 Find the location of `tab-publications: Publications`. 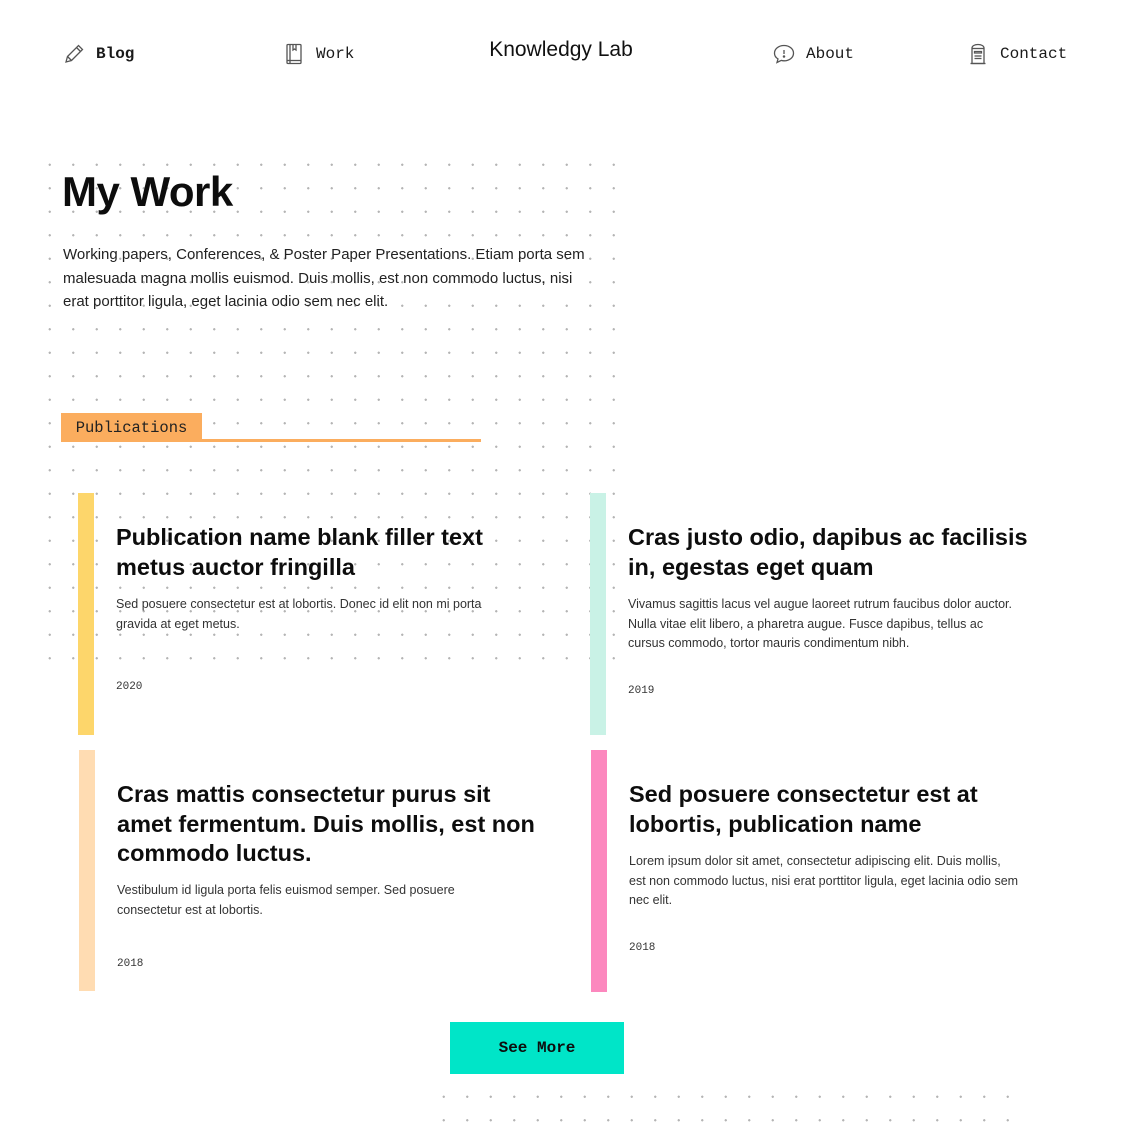

tab-publications: Publications is located at coordinates (131, 427).